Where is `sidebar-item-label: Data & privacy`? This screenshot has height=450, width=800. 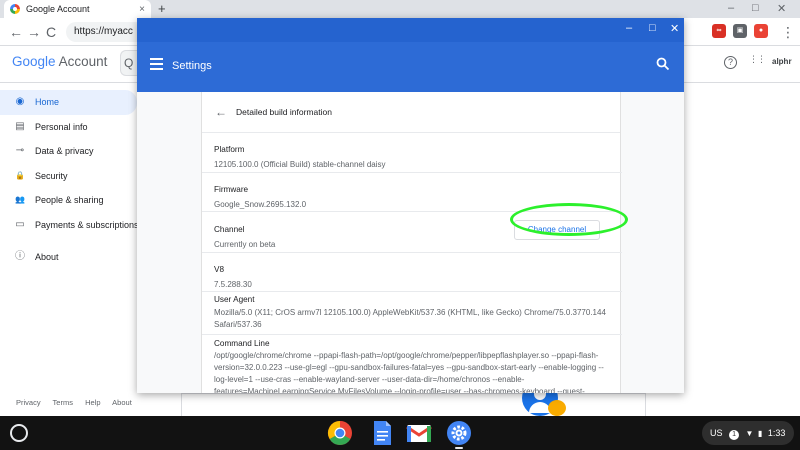 sidebar-item-label: Data & privacy is located at coordinates (64, 151).